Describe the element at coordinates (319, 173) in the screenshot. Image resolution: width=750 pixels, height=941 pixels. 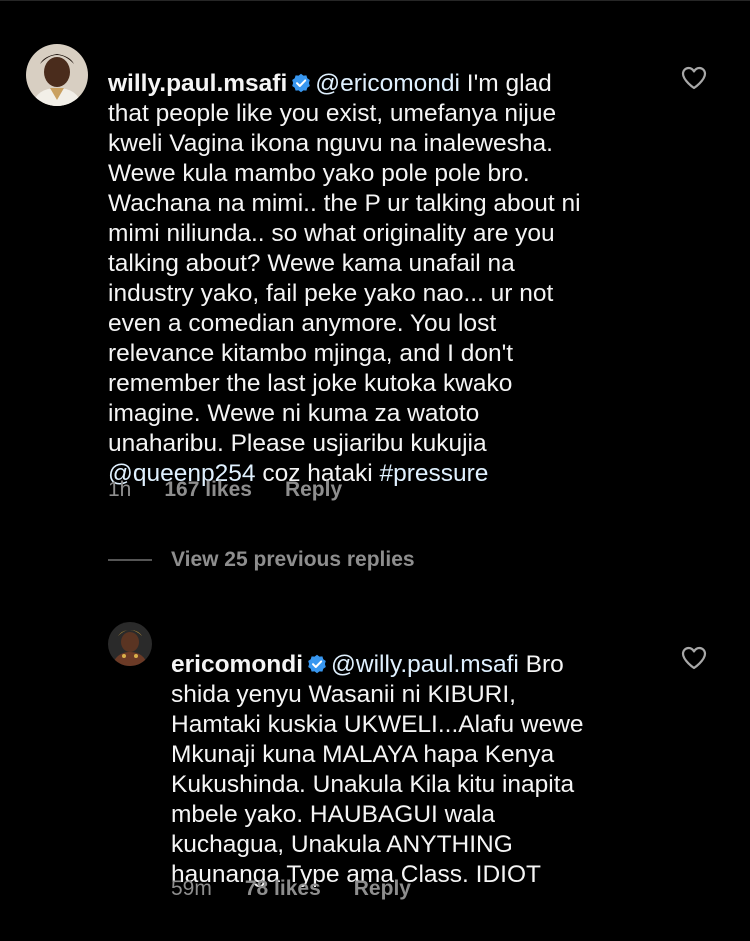
I see `comment-line: Wewe kula mambo yako pole pole bro.` at that location.